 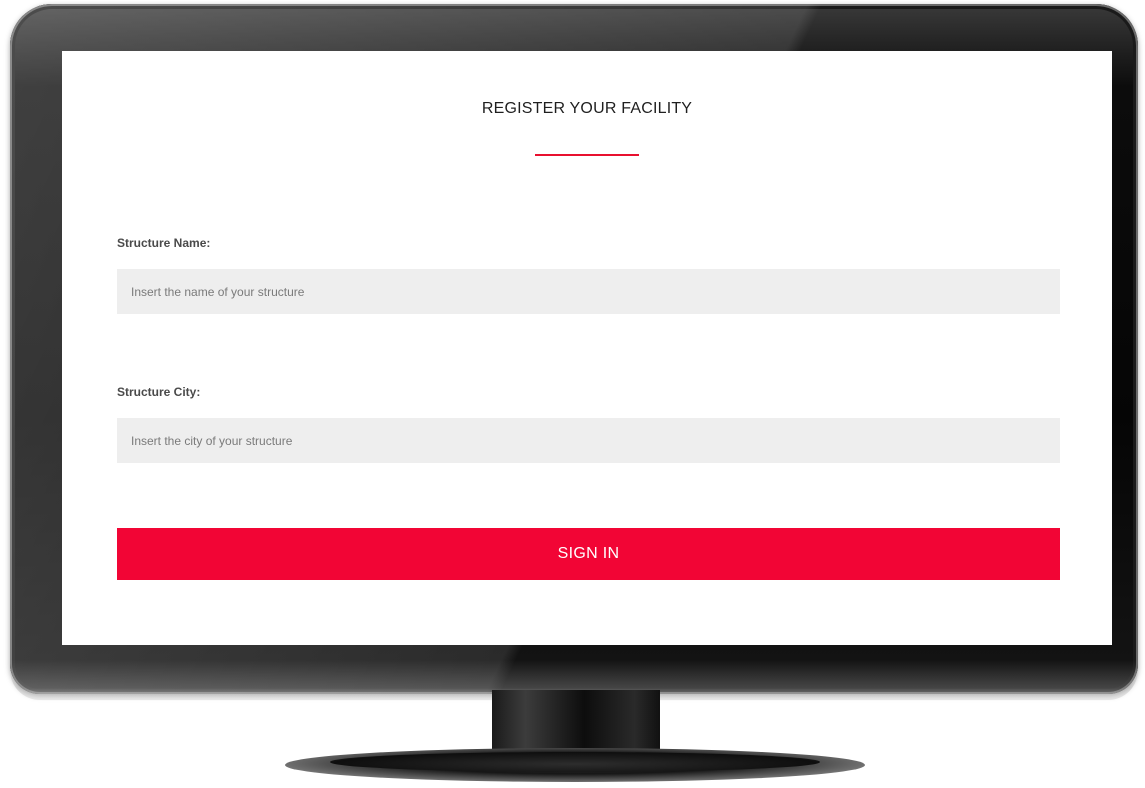 I want to click on page-title: REGISTER YOUR FACILITY, so click(x=587, y=108).